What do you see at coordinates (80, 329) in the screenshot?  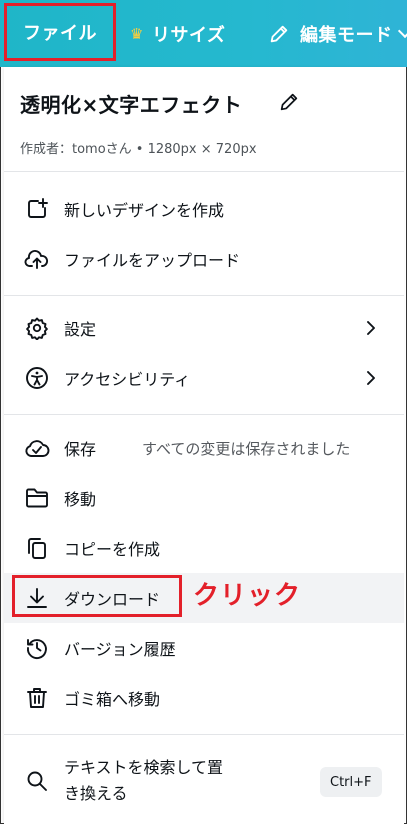 I see `menu-item-label: 設定` at bounding box center [80, 329].